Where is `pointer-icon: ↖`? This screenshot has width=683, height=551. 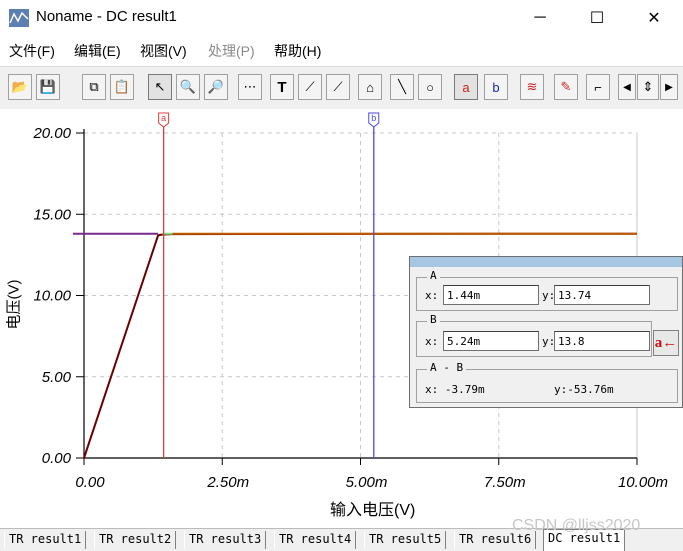
pointer-icon: ↖ is located at coordinates (160, 86).